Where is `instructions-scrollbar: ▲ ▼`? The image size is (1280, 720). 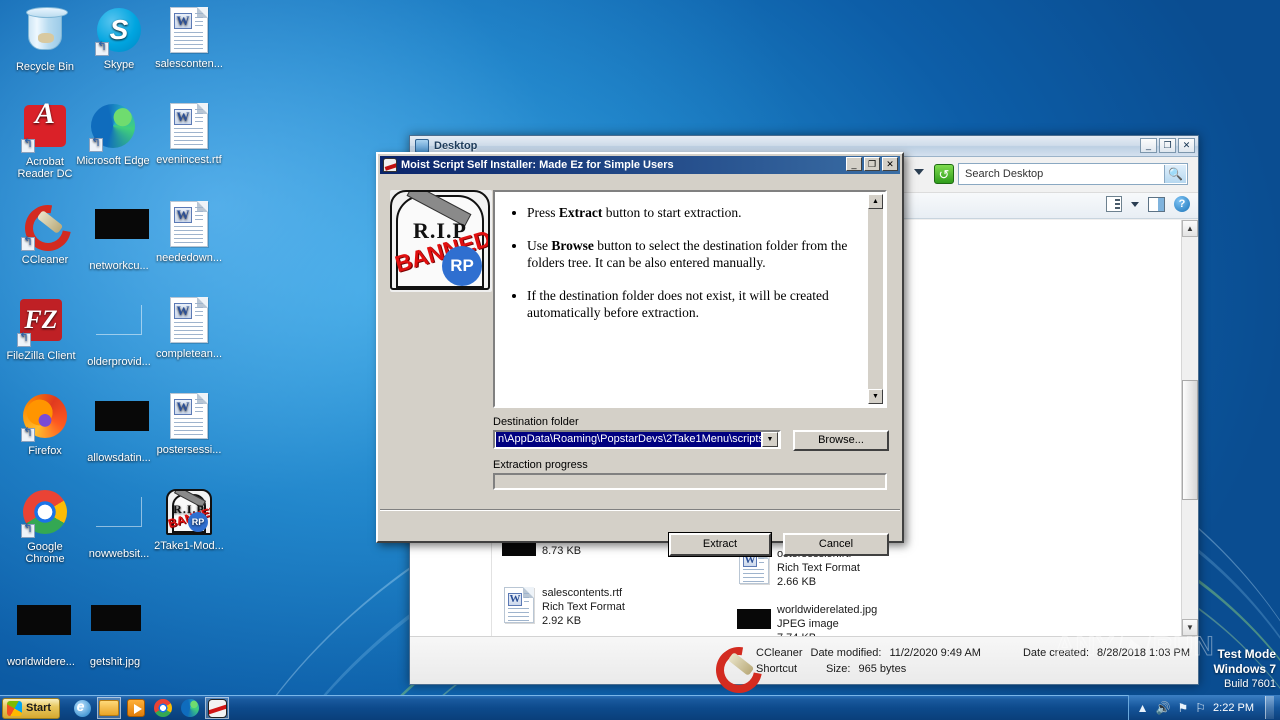
instructions-scrollbar: ▲ ▼ is located at coordinates (875, 299).